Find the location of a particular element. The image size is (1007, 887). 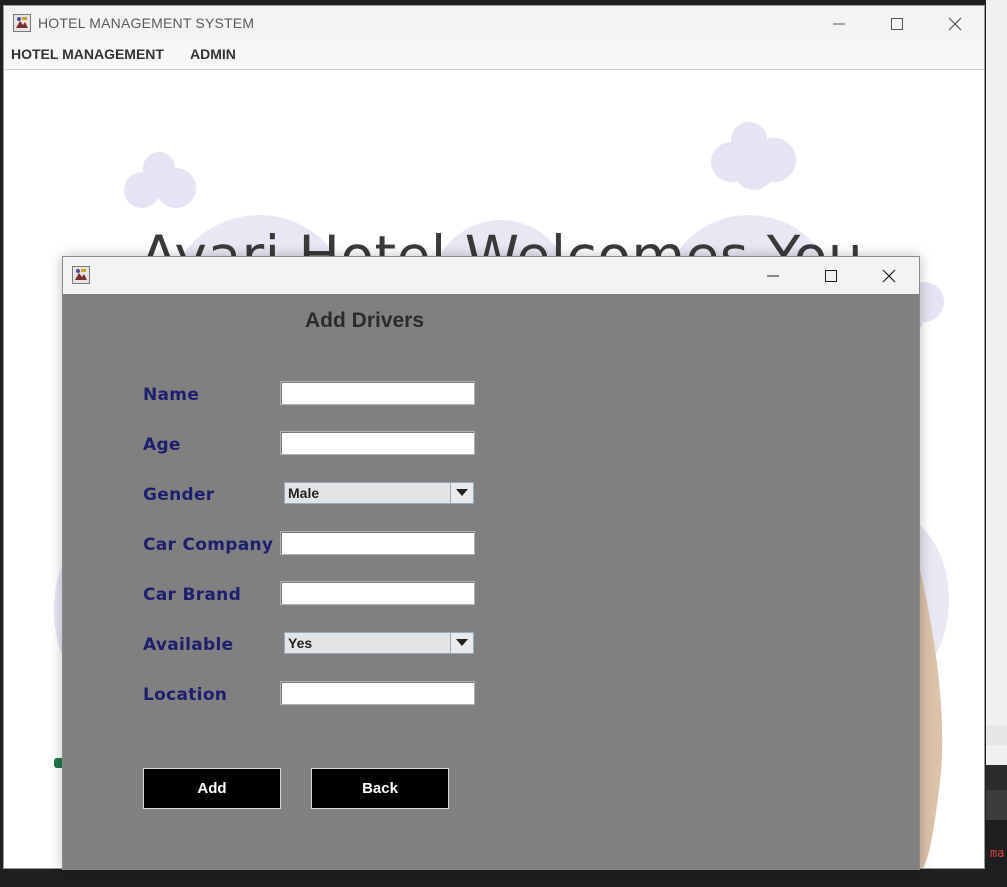

close-button is located at coordinates (955, 23).